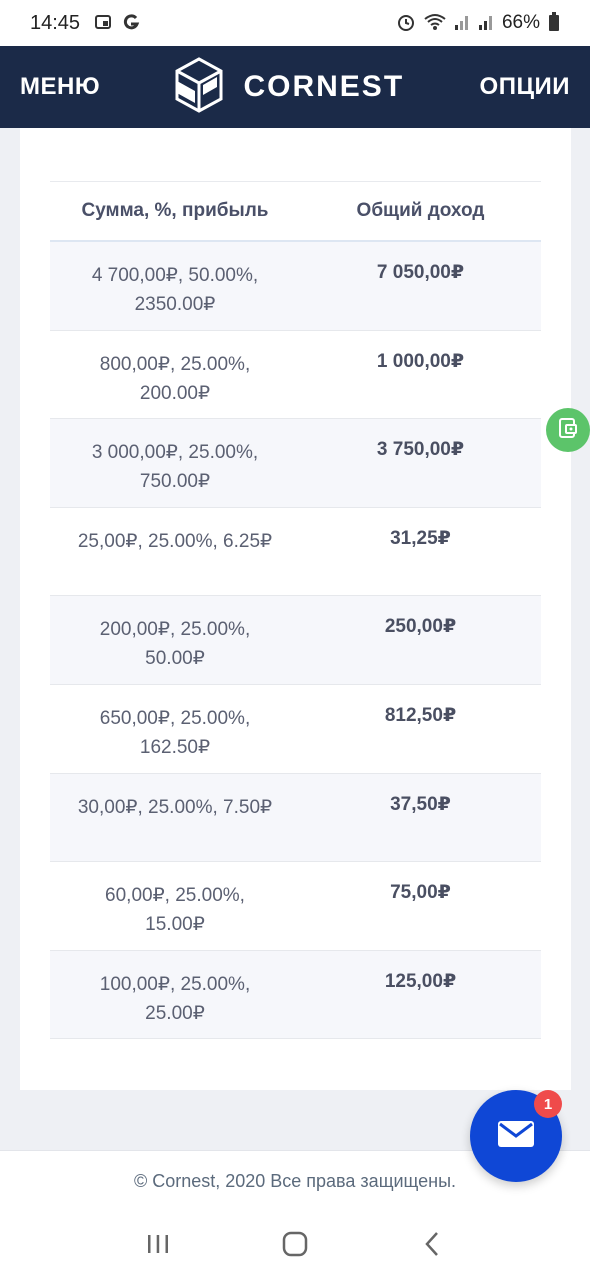 The height and width of the screenshot is (1280, 590). I want to click on brand-logo: CORNEST, so click(290, 87).